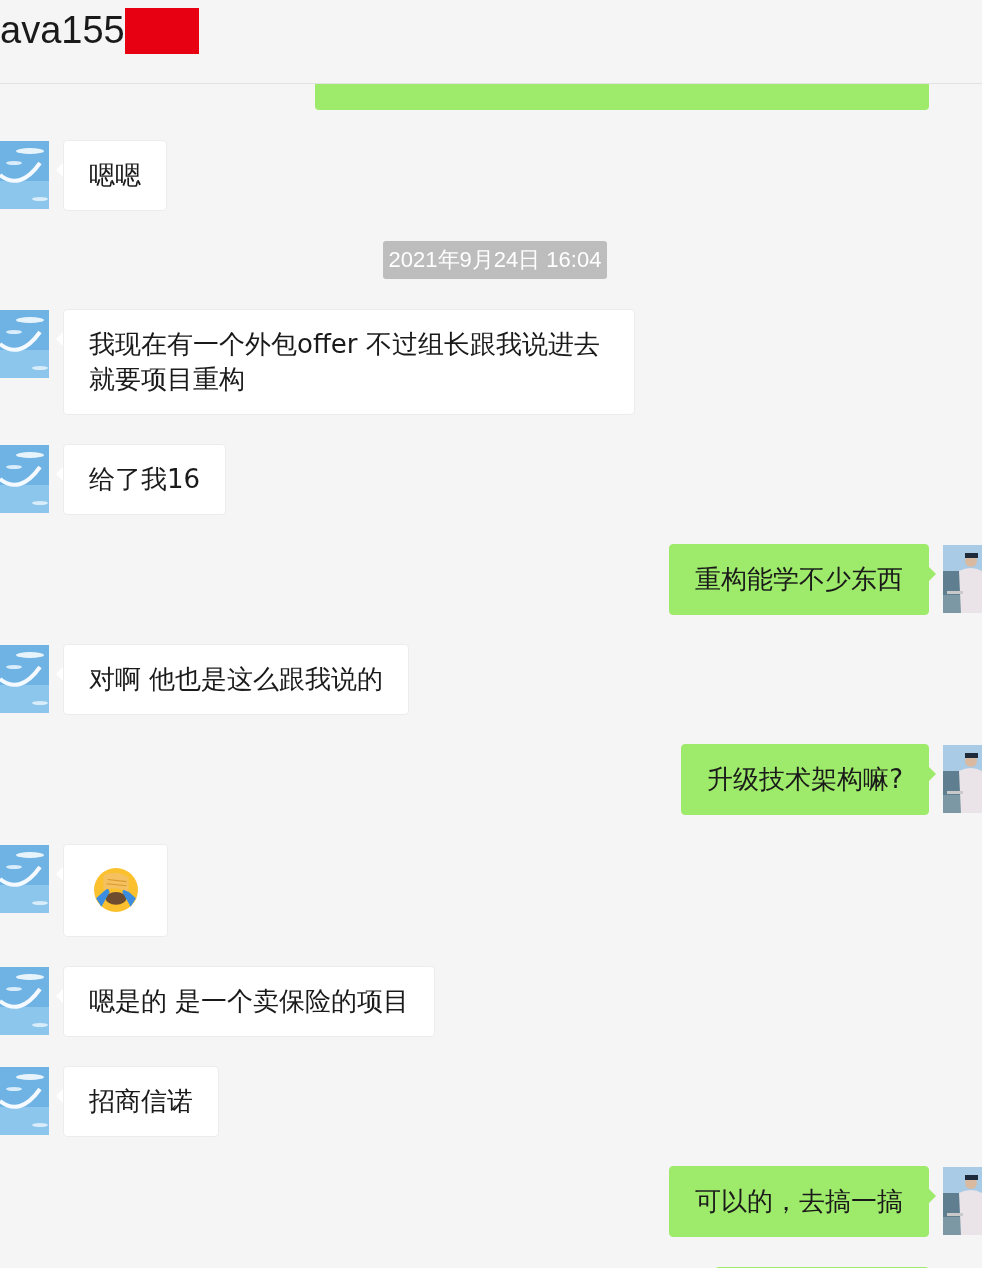 Image resolution: width=982 pixels, height=1268 pixels. Describe the element at coordinates (145, 479) in the screenshot. I see `message-text: 给了我16` at that location.